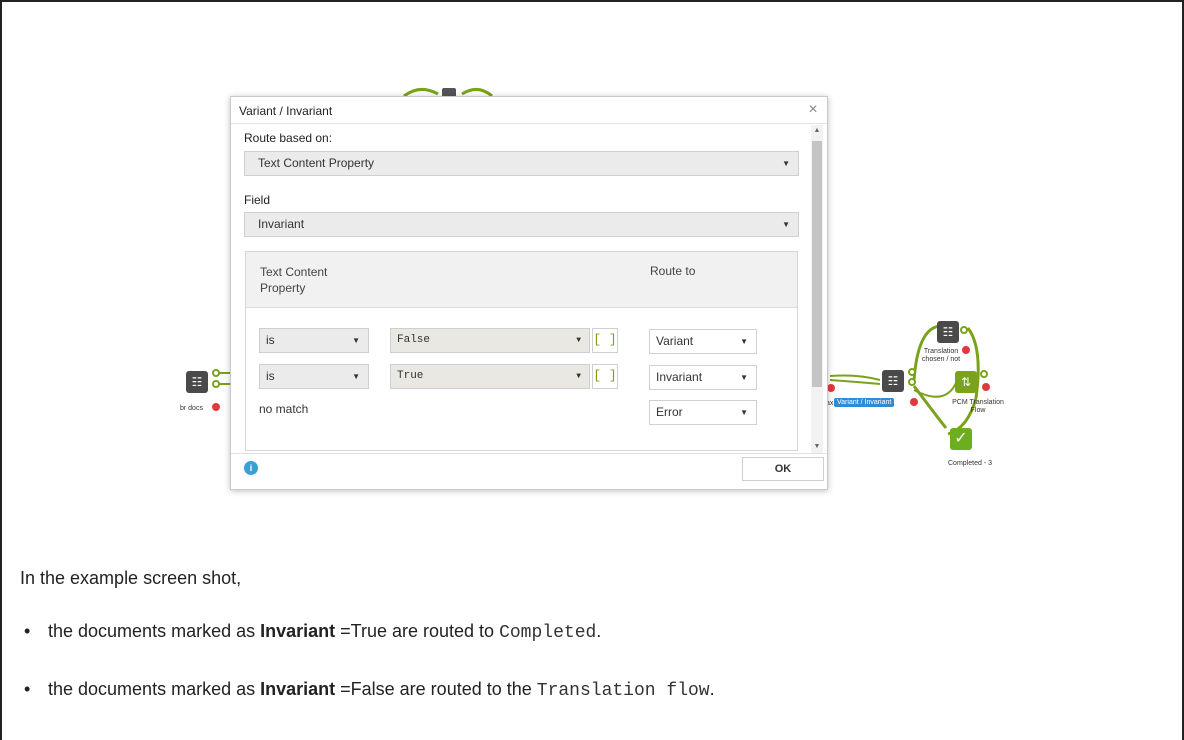 This screenshot has height=740, width=1184. What do you see at coordinates (316, 163) in the screenshot?
I see `route-based-on-value: Text Content Property` at bounding box center [316, 163].